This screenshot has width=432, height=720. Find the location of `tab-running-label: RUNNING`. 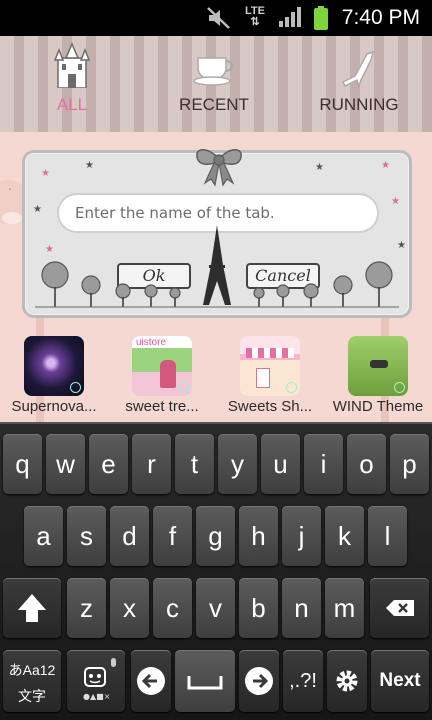

tab-running-label: RUNNING is located at coordinates (359, 104).